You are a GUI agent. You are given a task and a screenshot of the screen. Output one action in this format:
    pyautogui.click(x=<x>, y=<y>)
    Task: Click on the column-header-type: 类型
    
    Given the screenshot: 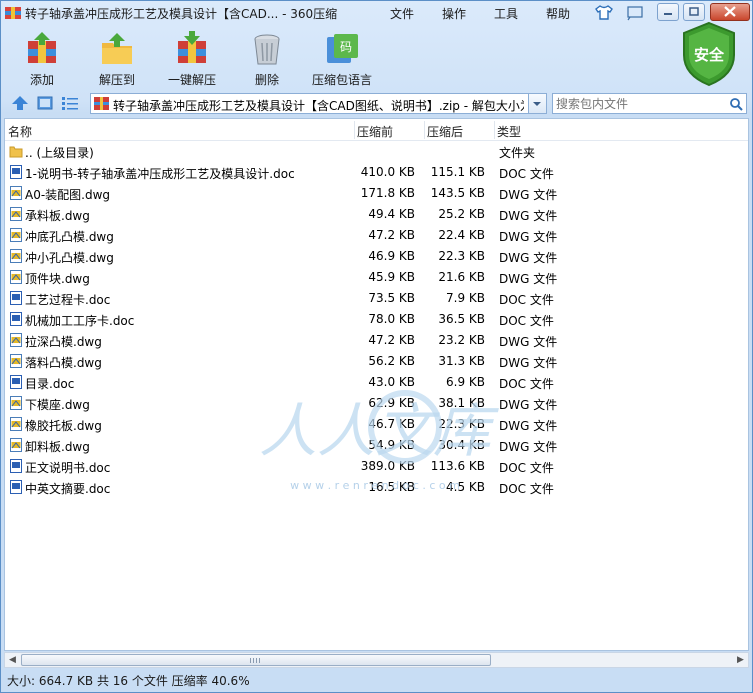 What is the action you would take?
    pyautogui.click(x=509, y=131)
    